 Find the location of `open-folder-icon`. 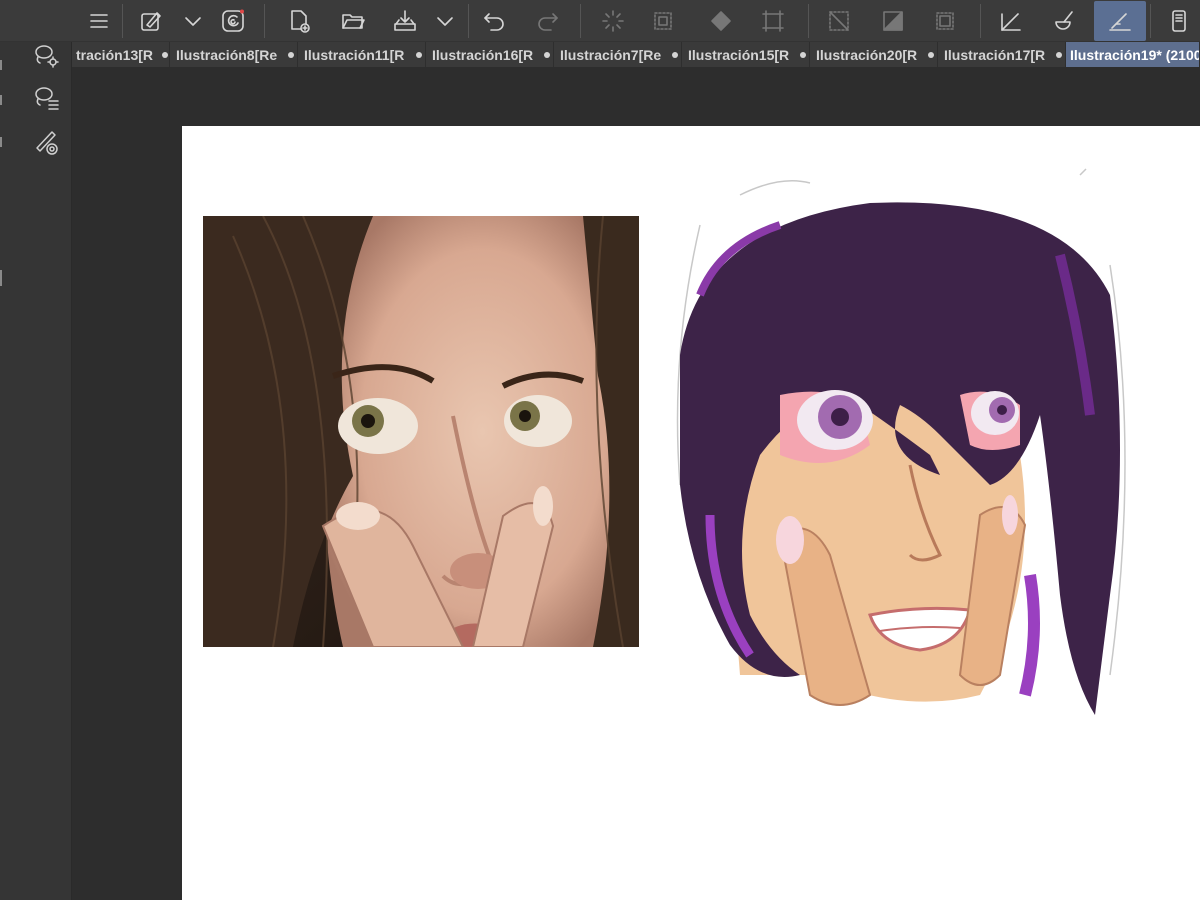

open-folder-icon is located at coordinates (353, 21).